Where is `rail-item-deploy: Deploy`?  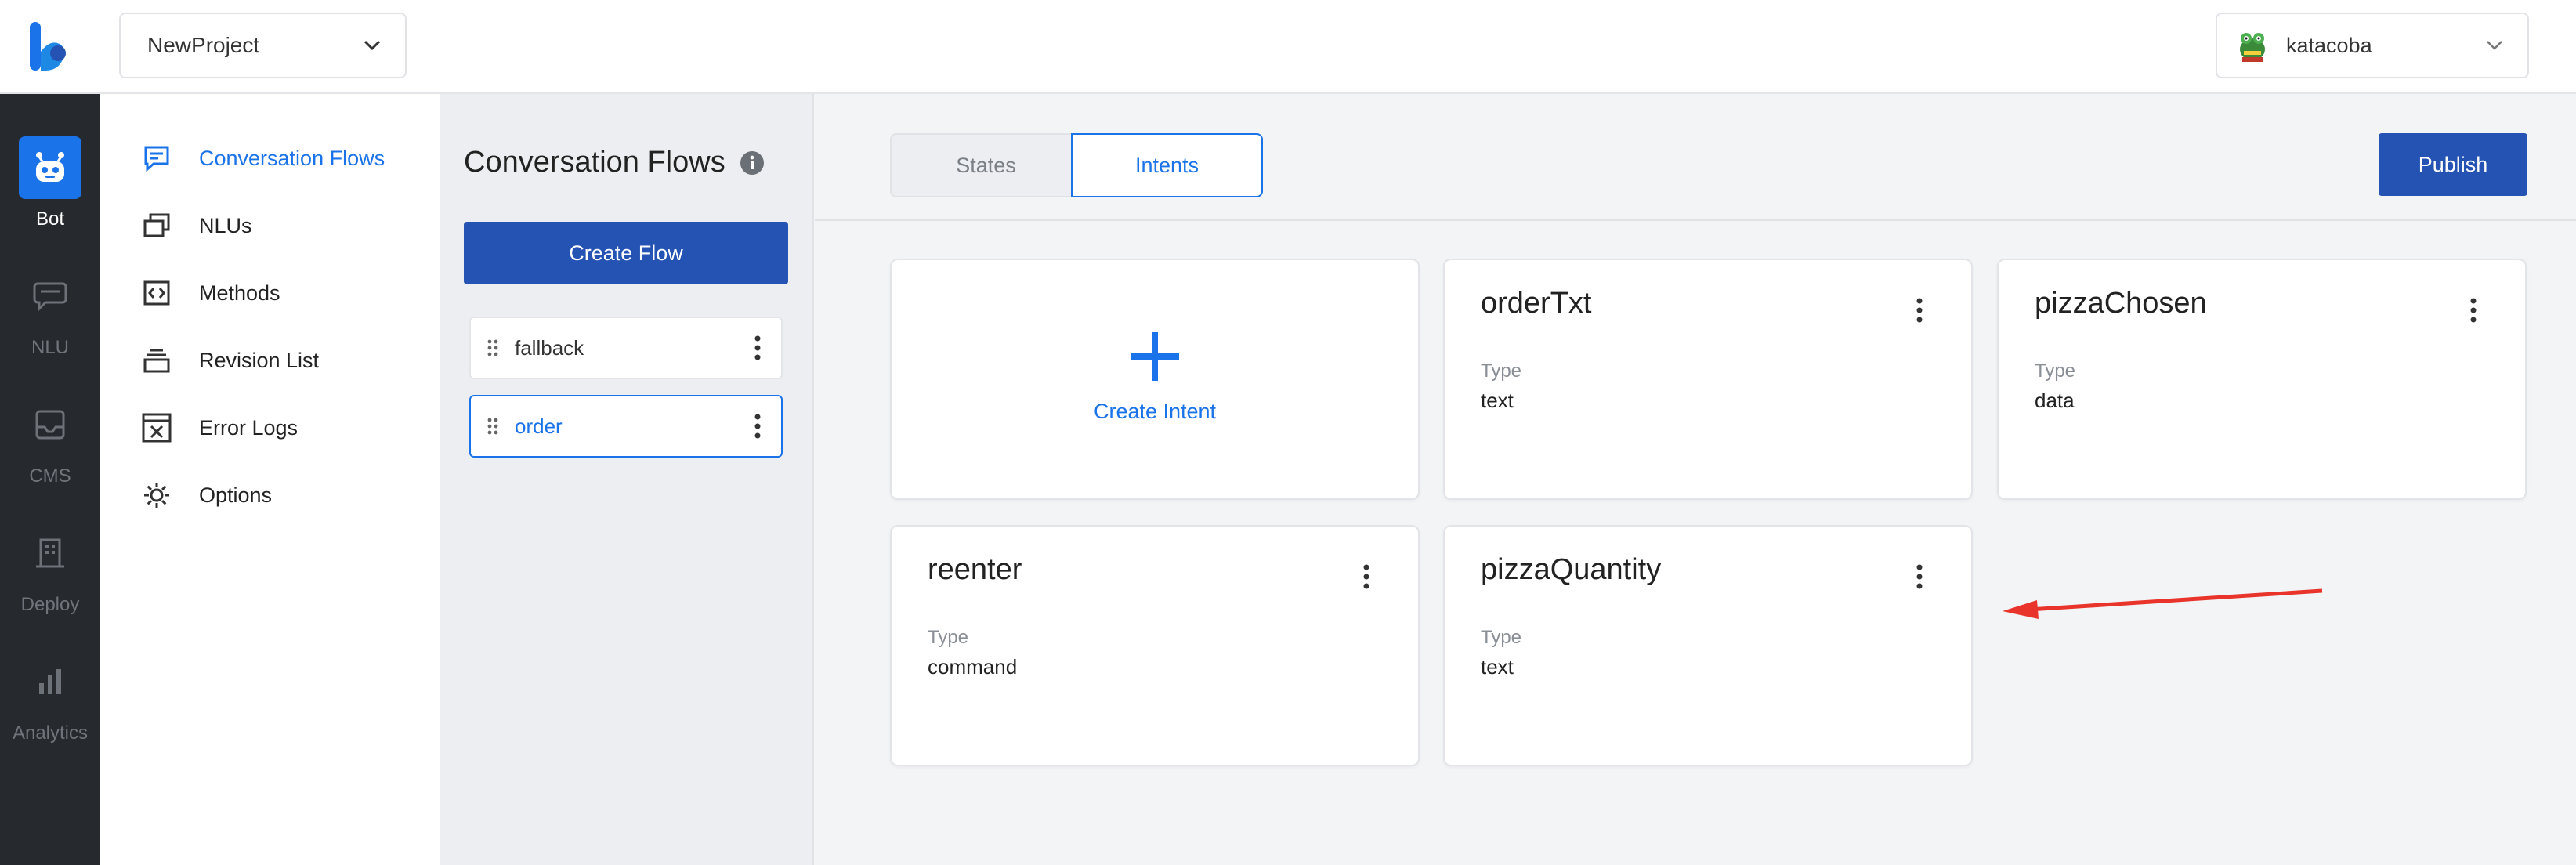
rail-item-deploy: Deploy is located at coordinates (50, 577).